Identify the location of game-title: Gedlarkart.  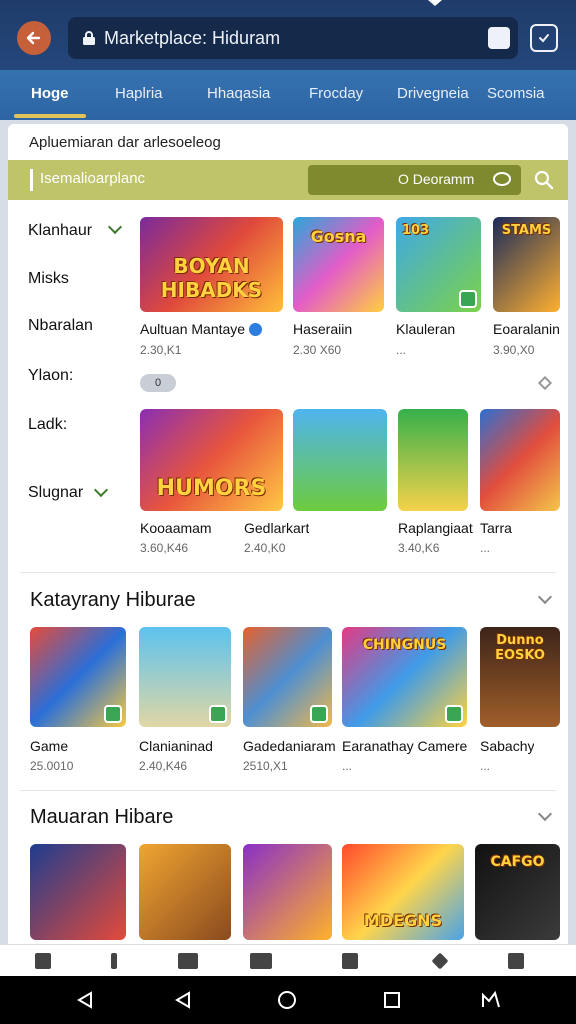
(276, 528).